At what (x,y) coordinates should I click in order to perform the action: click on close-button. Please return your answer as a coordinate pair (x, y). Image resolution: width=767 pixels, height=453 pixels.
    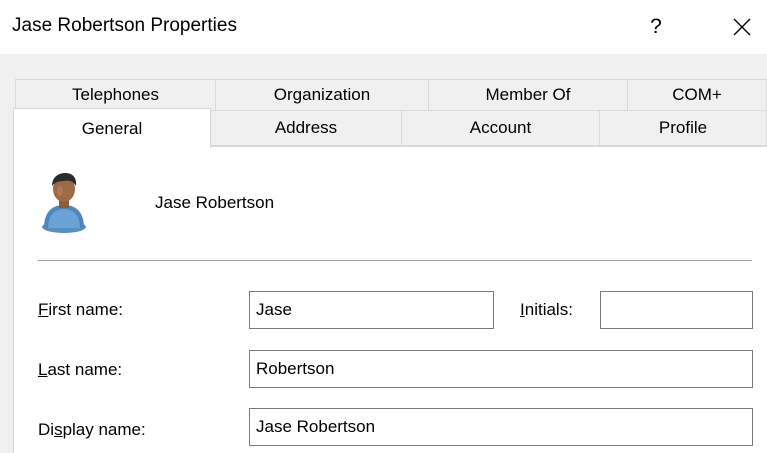
    Looking at the image, I should click on (742, 27).